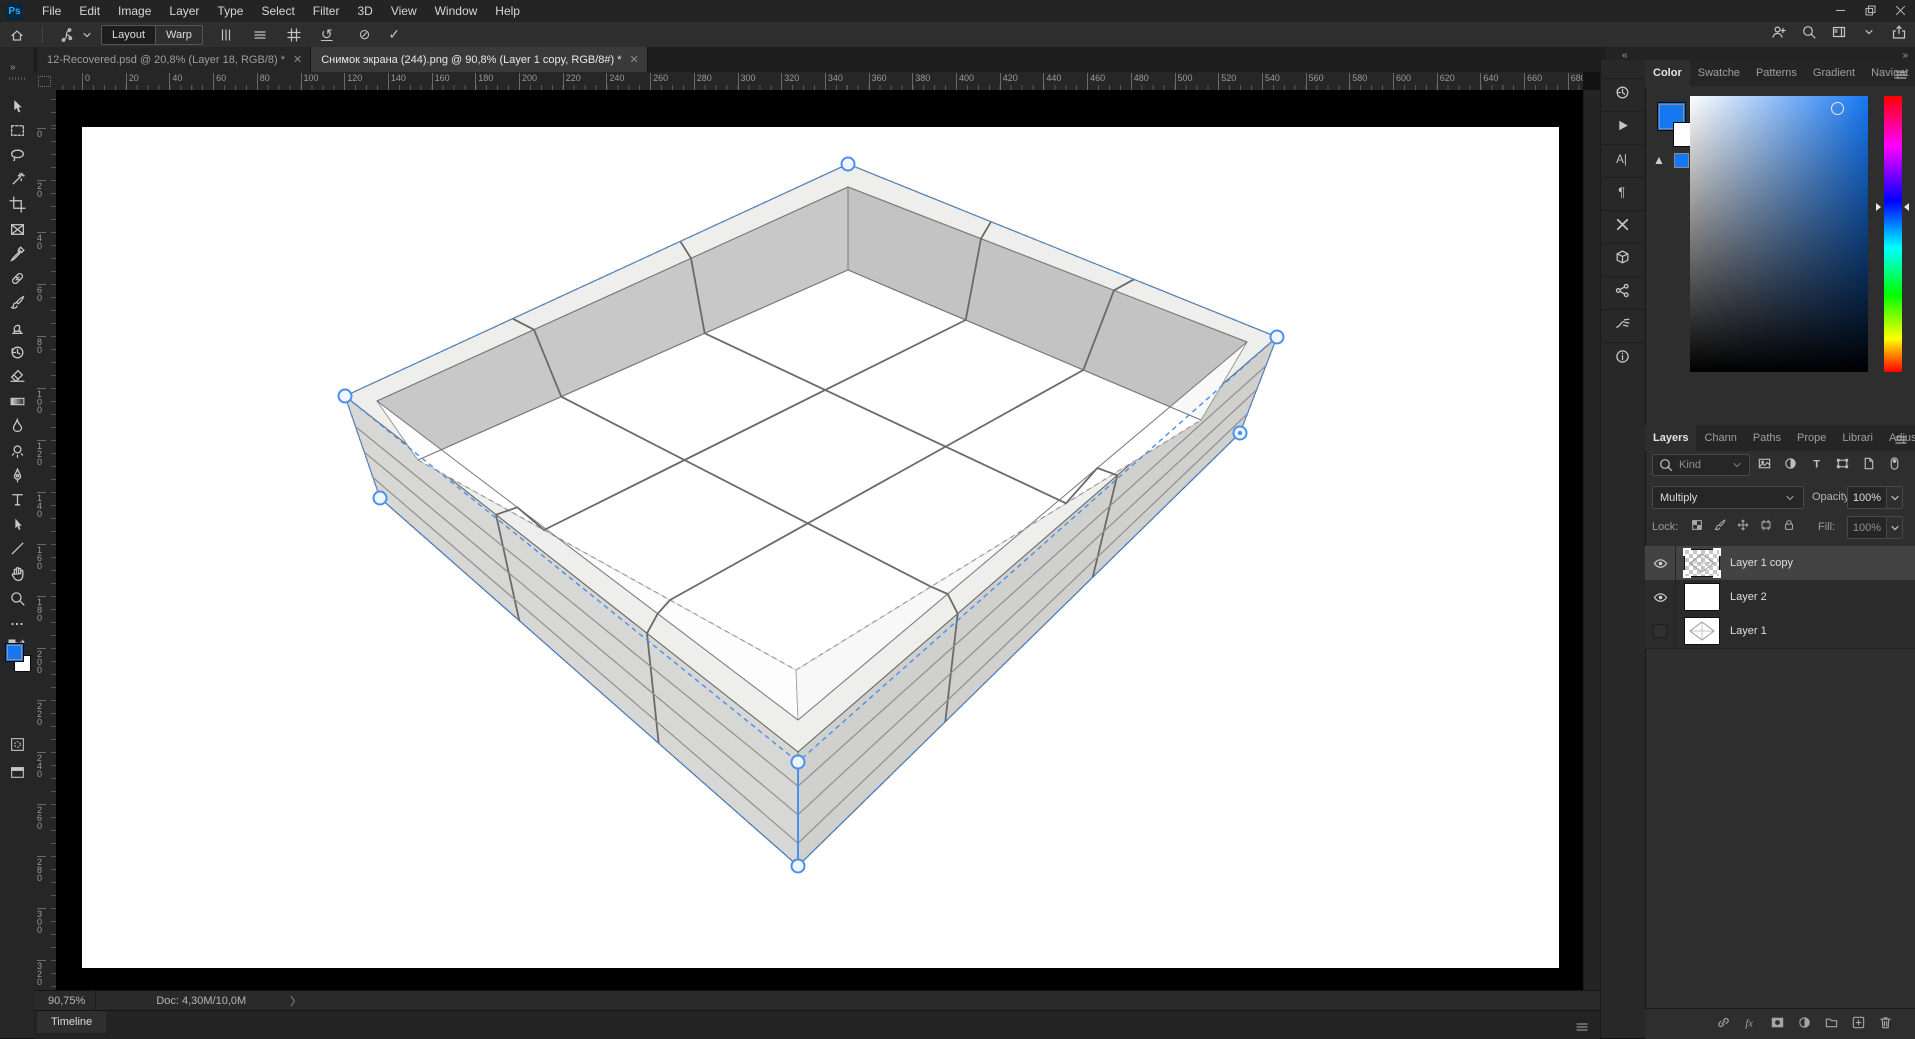 The image size is (1915, 1039). Describe the element at coordinates (1719, 73) in the screenshot. I see `tab-swatche: Swatche` at that location.